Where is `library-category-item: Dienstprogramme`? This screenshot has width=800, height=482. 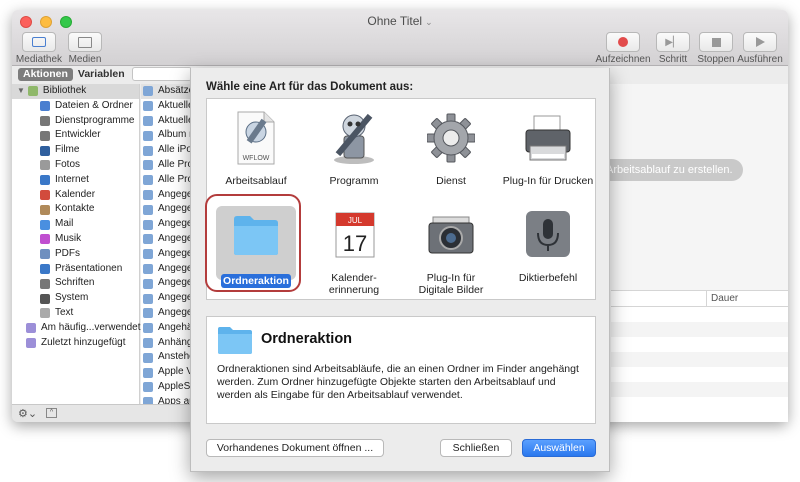 library-category-item: Dienstprogramme is located at coordinates (75, 121).